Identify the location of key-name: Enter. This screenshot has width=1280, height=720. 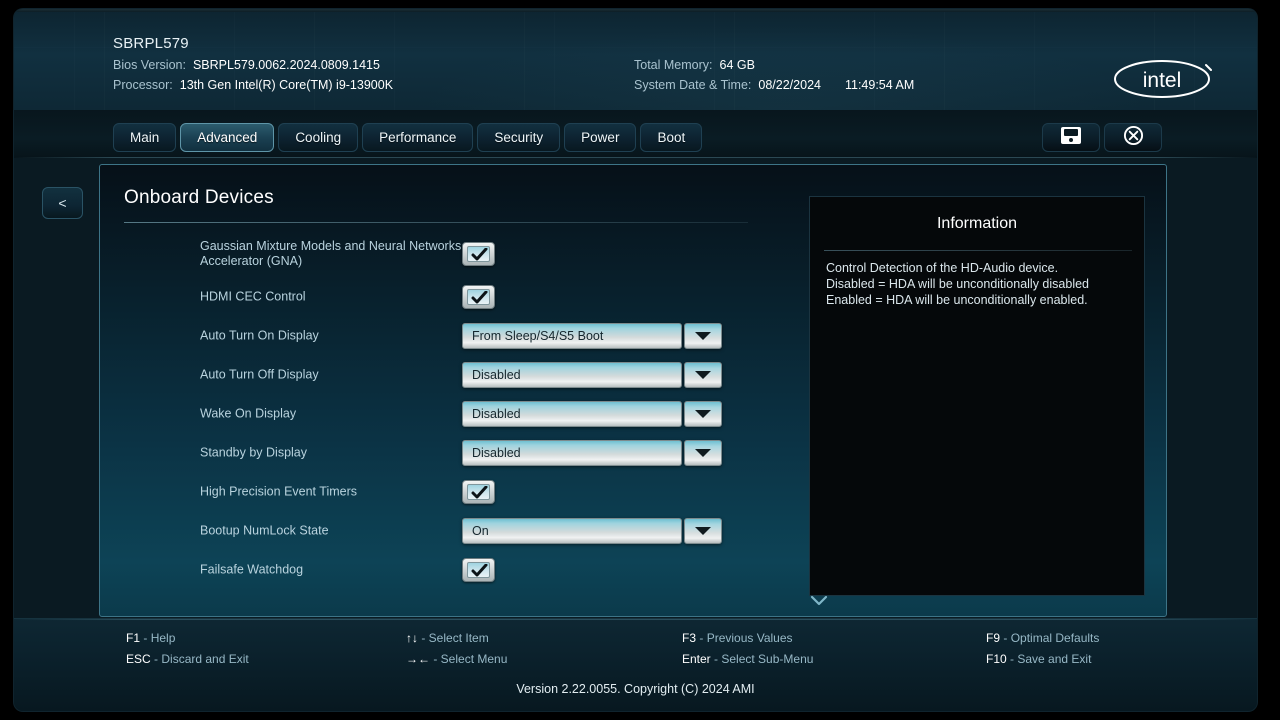
(696, 659).